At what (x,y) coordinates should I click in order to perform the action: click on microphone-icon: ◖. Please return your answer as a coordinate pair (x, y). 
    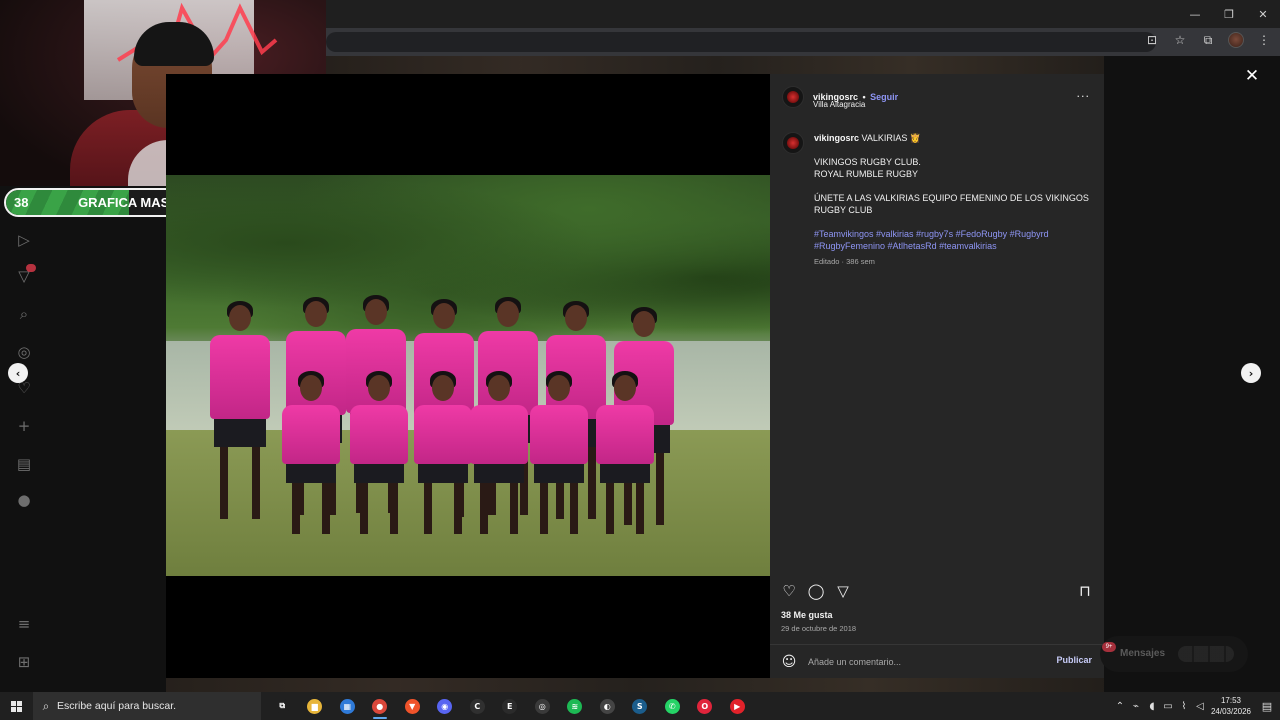
    Looking at the image, I should click on (1152, 706).